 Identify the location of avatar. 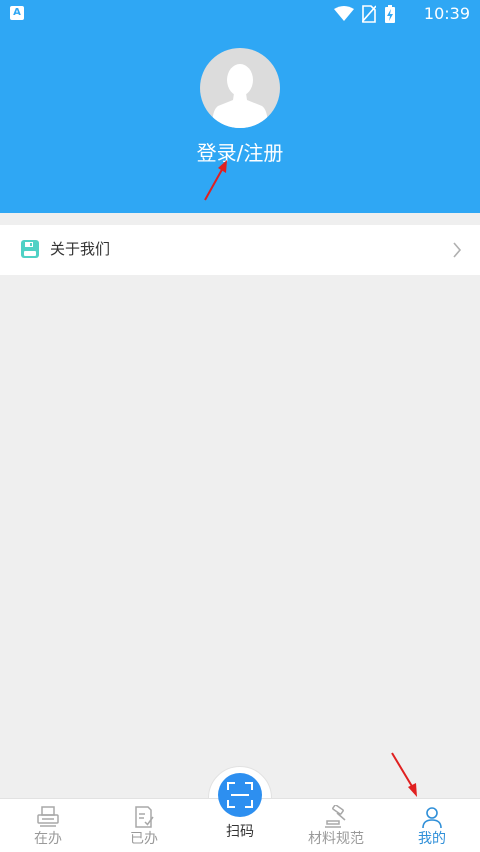
(240, 88).